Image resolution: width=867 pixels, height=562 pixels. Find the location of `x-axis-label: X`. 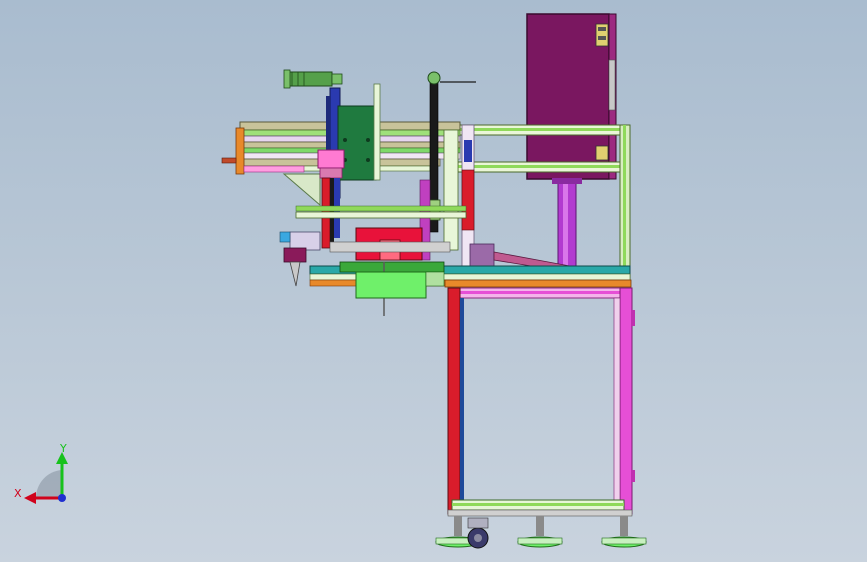

x-axis-label: X is located at coordinates (18, 493).